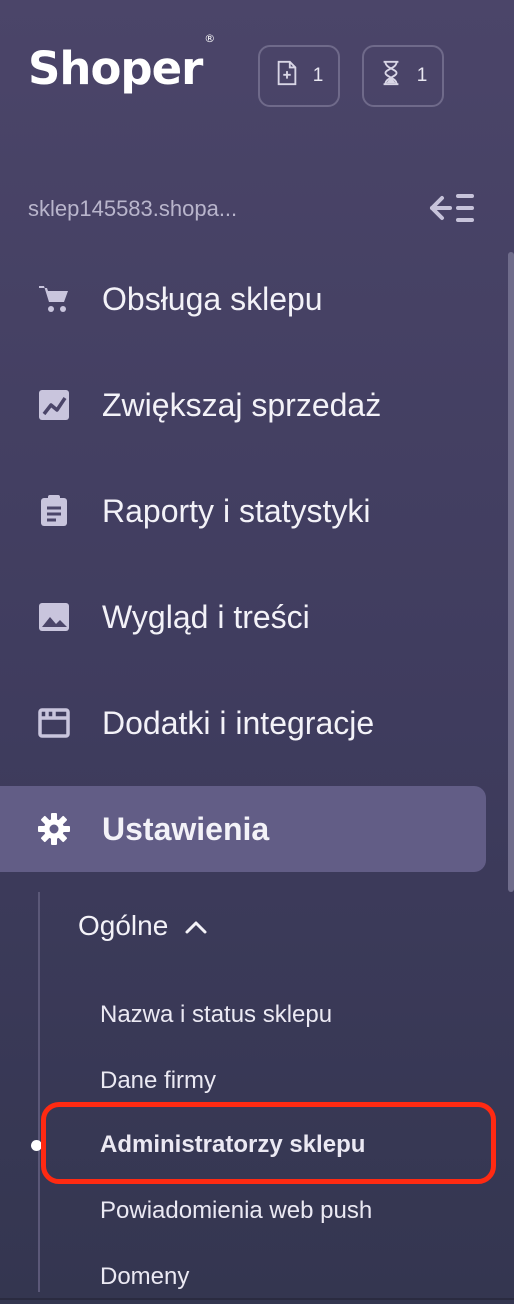  What do you see at coordinates (268, 1143) in the screenshot?
I see `highlight-box` at bounding box center [268, 1143].